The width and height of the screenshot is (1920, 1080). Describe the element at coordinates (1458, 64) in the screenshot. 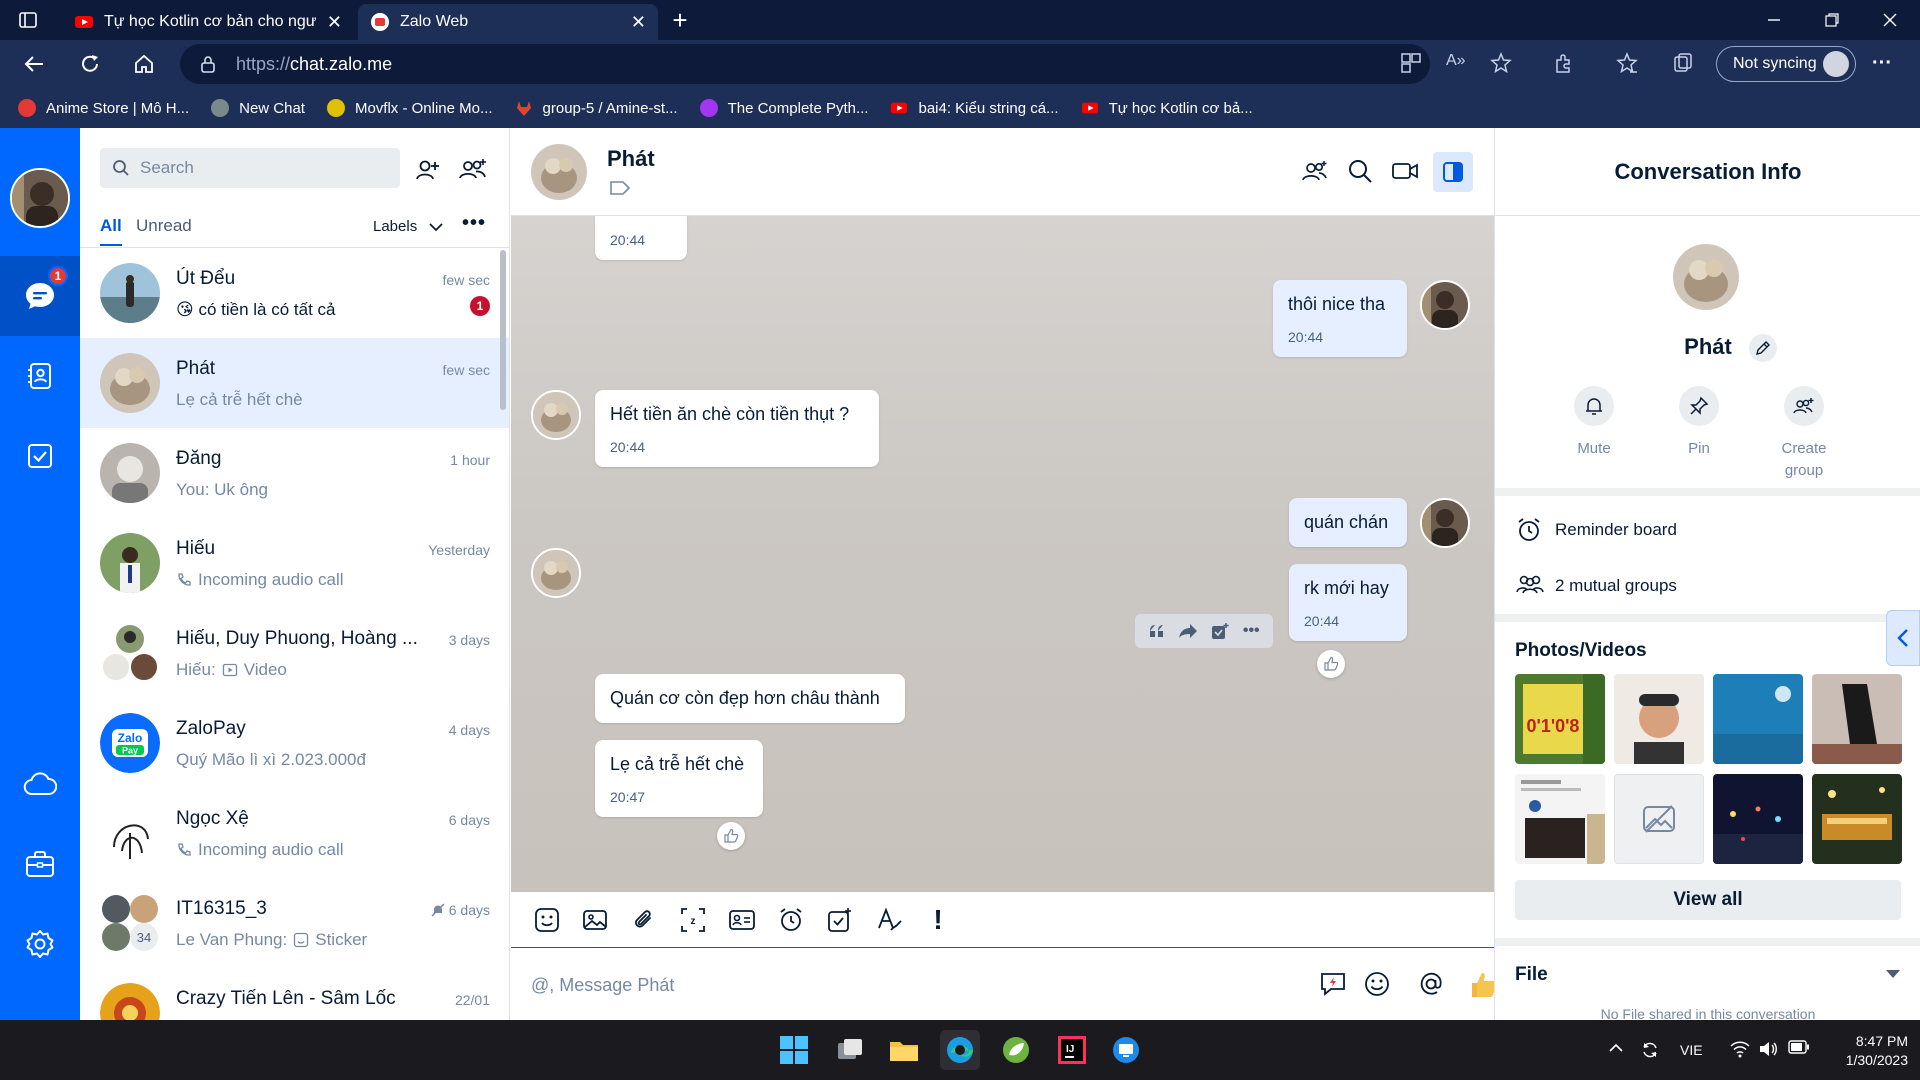

I see `read-aloud-icon: A»` at that location.